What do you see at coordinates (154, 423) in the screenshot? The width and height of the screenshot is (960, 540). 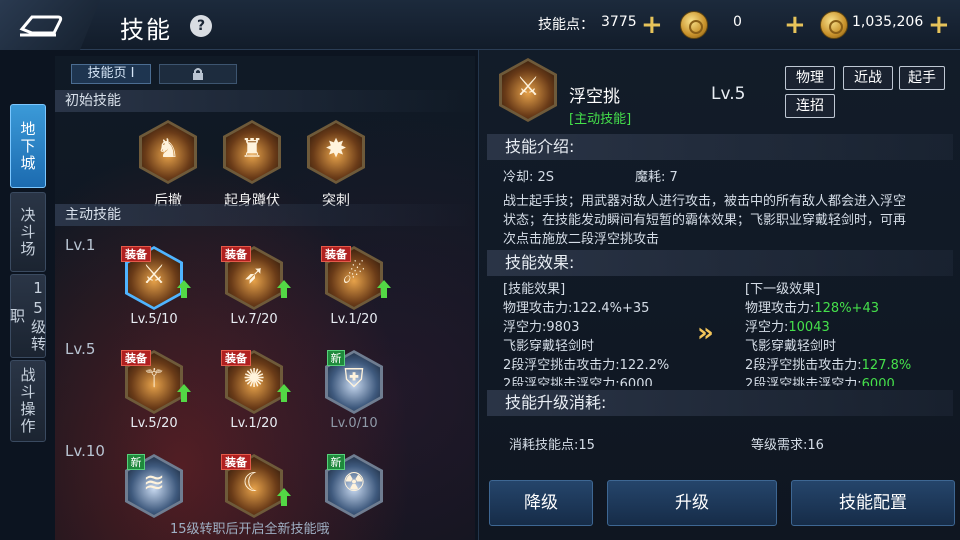 I see `skill-level: Lv.5/20` at bounding box center [154, 423].